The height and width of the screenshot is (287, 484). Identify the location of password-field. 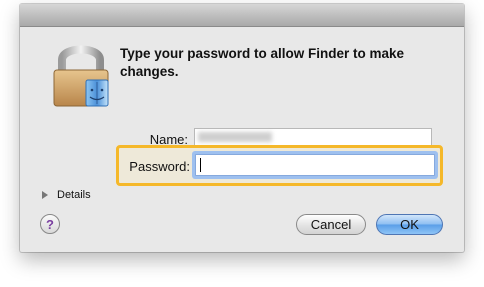
(315, 165).